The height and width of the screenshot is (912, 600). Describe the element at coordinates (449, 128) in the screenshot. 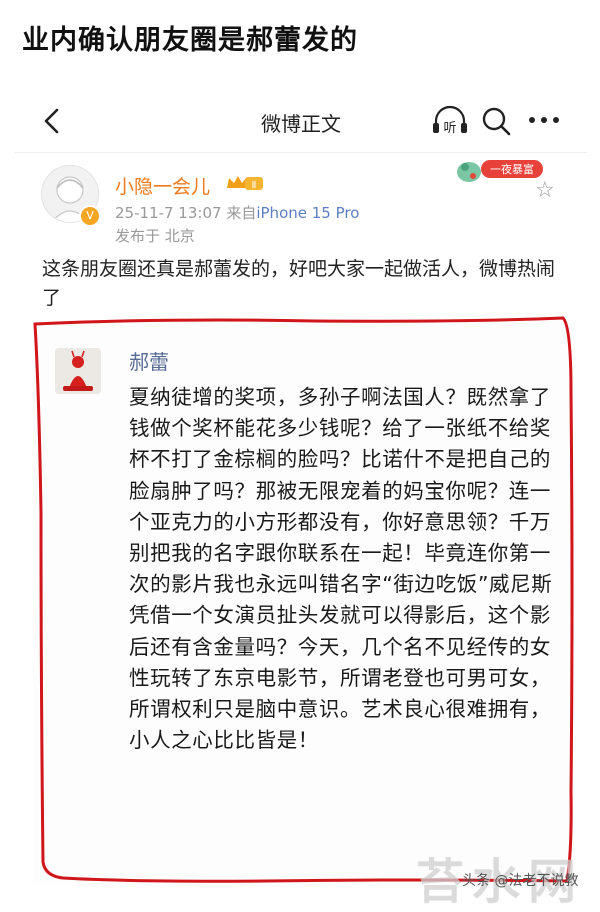

I see `listen-label: 听` at that location.